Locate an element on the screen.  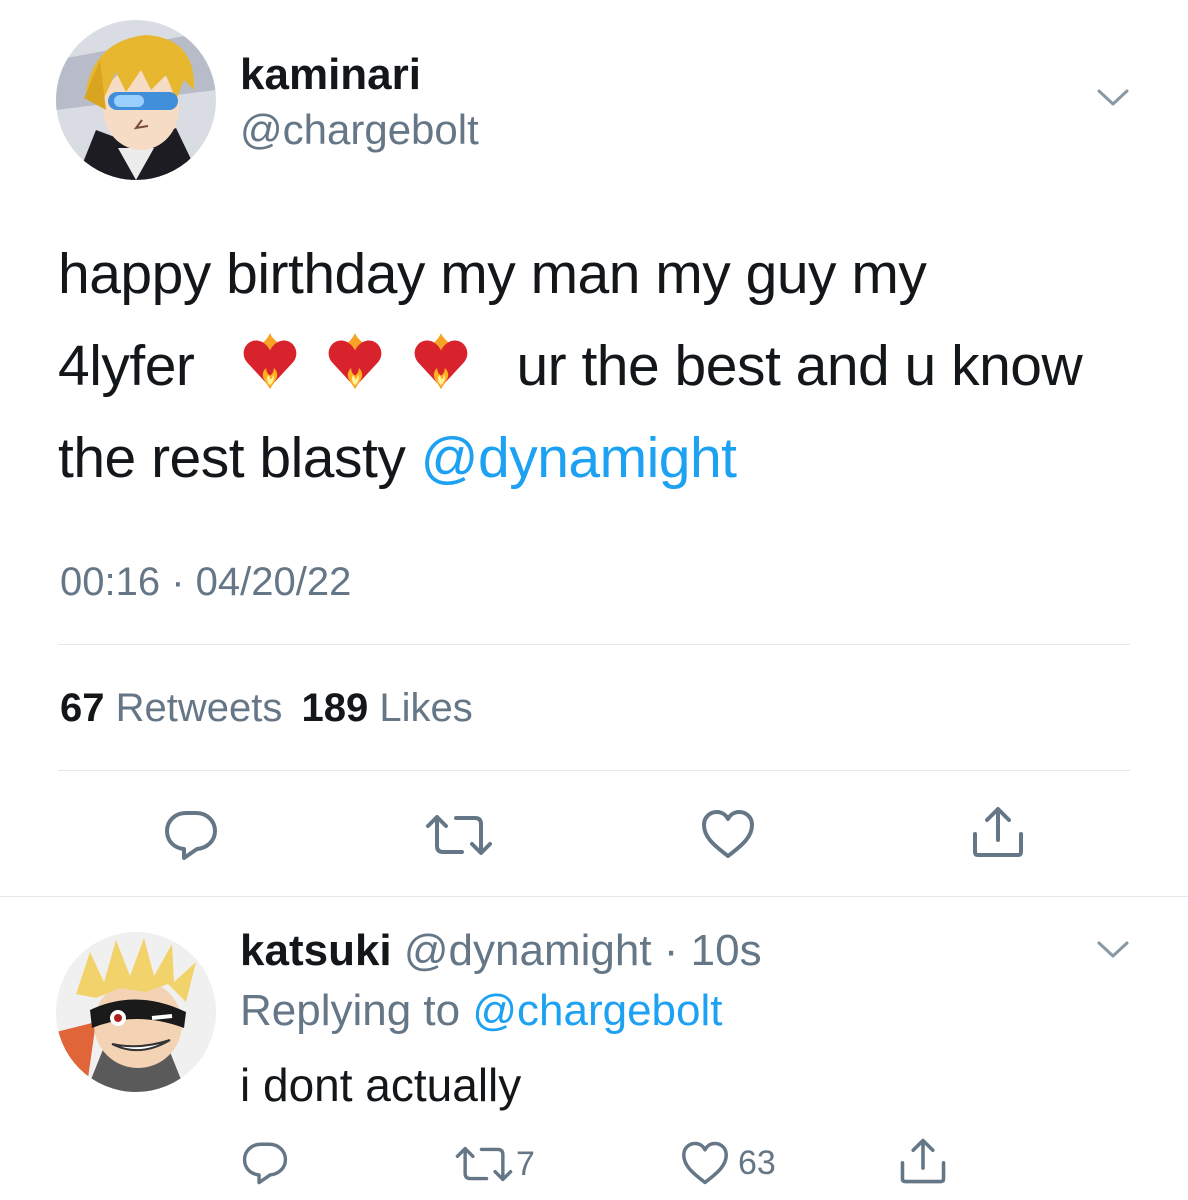
retweet-button is located at coordinates (459, 835).